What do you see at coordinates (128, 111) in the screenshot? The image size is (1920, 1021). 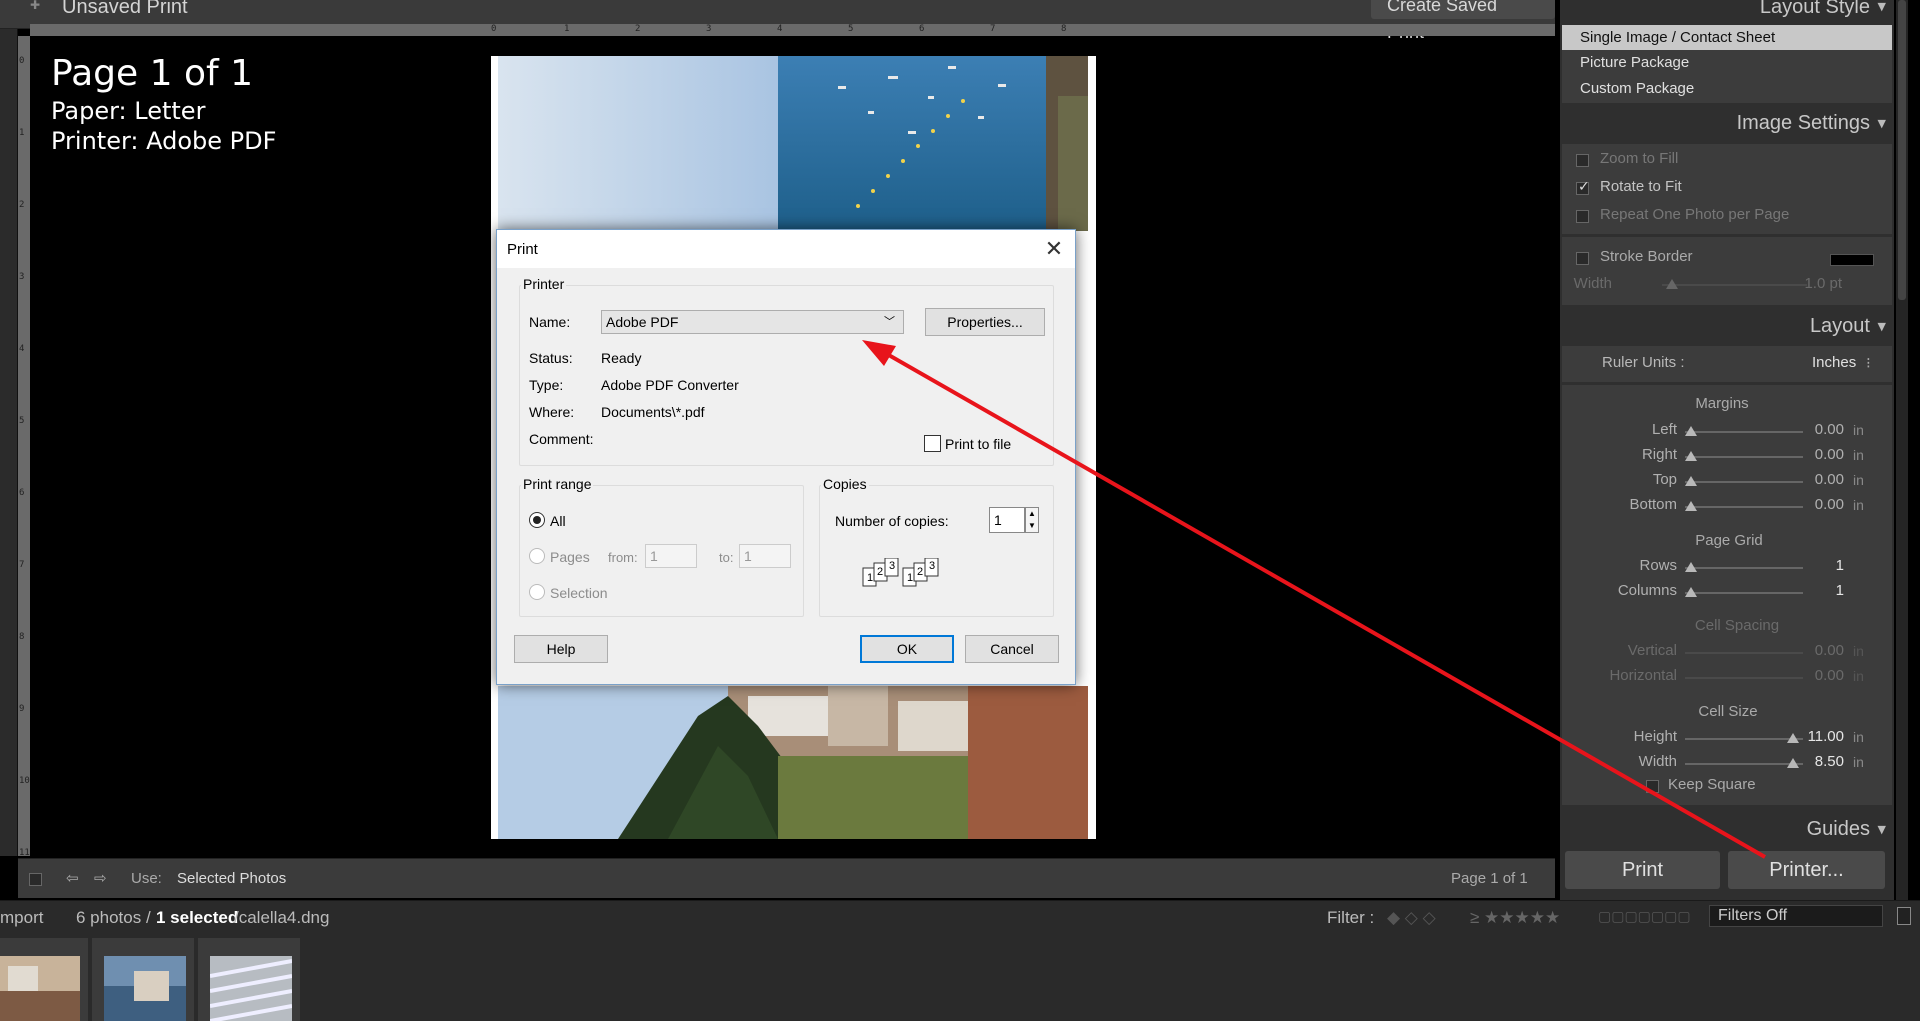 I see `paper-label: Paper: Letter` at bounding box center [128, 111].